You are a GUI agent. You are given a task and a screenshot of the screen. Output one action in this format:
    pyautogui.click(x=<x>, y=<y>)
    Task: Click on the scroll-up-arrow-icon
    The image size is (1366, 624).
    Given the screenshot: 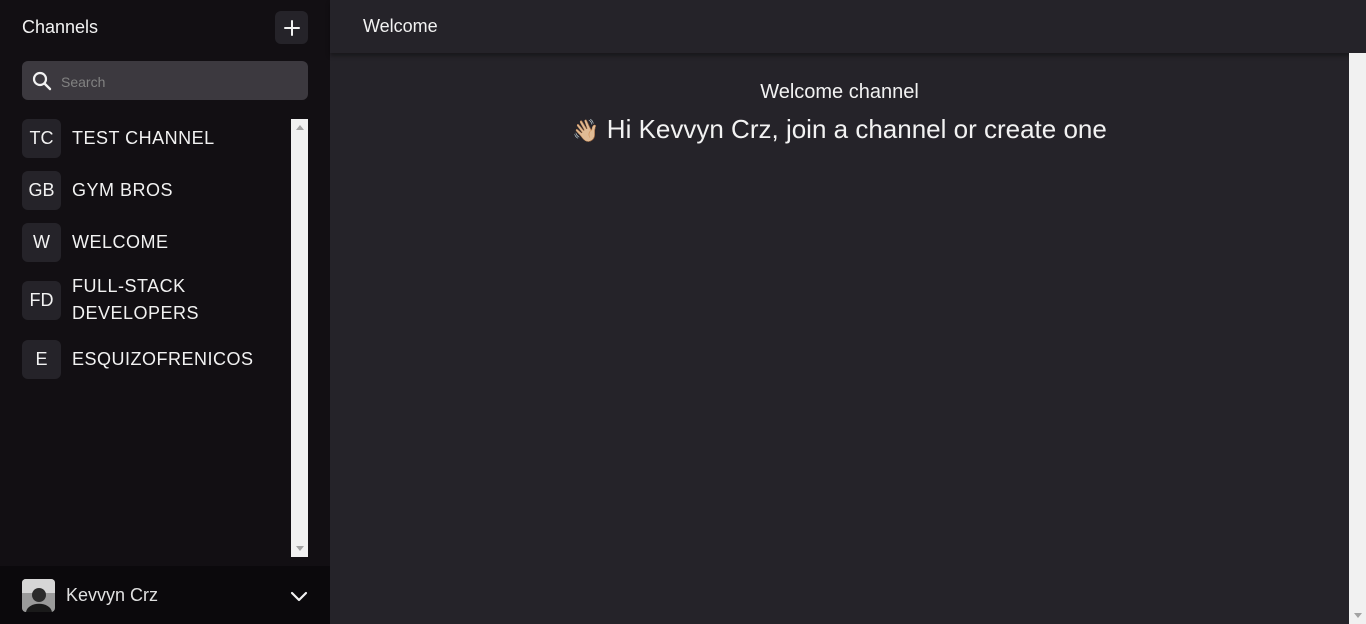 What is the action you would take?
    pyautogui.click(x=299, y=127)
    